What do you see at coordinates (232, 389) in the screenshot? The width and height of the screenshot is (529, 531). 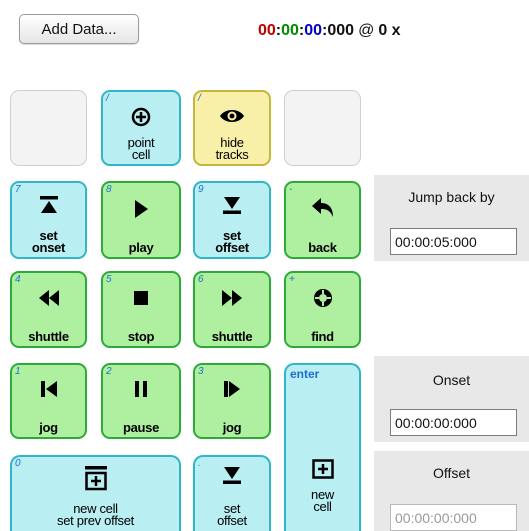 I see `jog-forward-icon` at bounding box center [232, 389].